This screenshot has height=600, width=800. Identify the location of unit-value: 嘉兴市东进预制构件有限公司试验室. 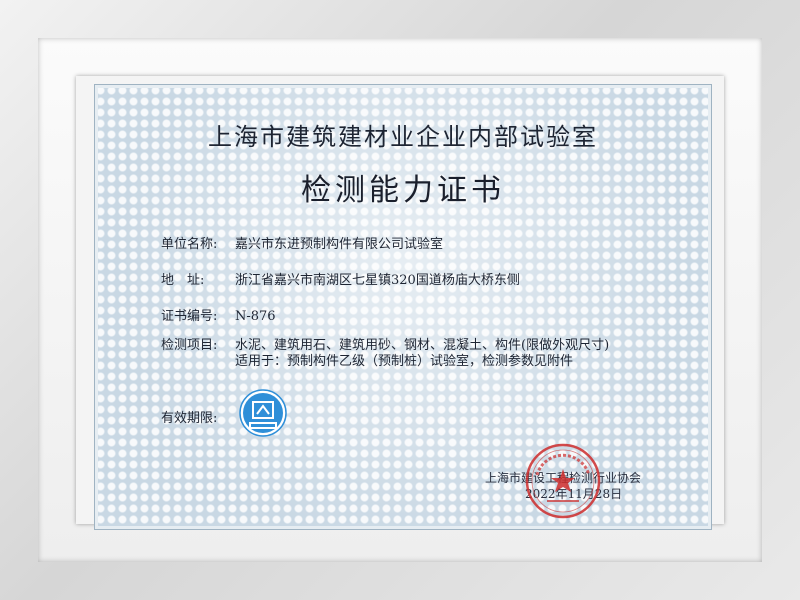
(339, 244).